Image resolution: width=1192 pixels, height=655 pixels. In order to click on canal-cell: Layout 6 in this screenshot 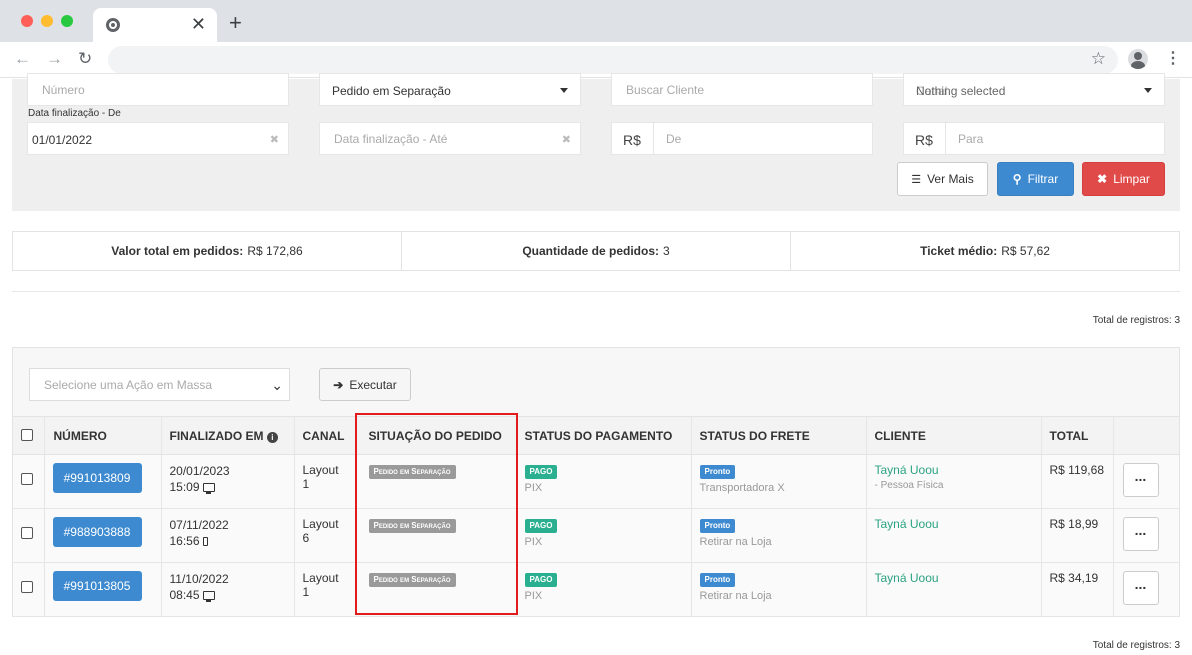, I will do `click(325, 535)`.